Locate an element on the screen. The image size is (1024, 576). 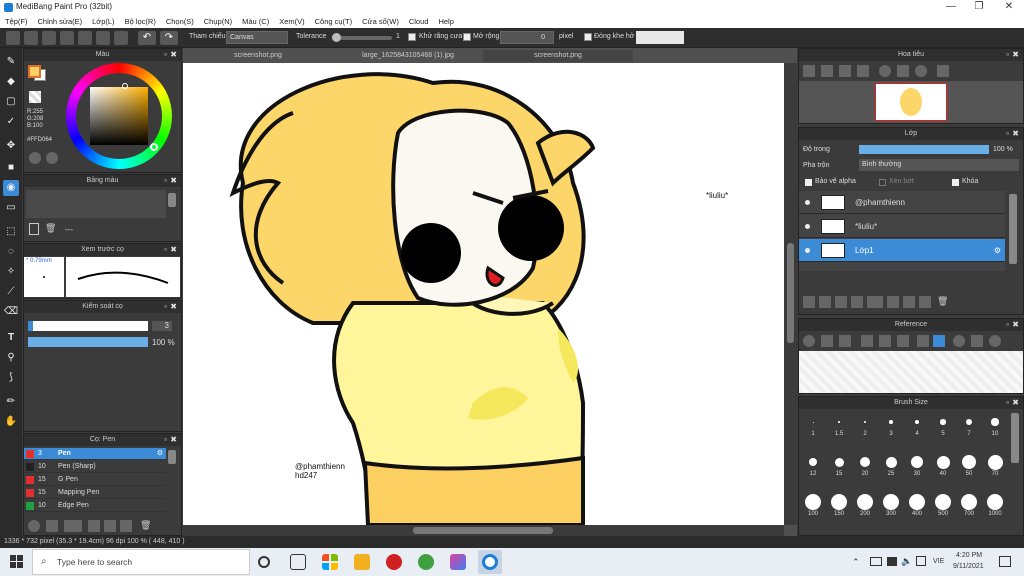
fill-tool-icon: ◉ is located at coordinates (11, 188).